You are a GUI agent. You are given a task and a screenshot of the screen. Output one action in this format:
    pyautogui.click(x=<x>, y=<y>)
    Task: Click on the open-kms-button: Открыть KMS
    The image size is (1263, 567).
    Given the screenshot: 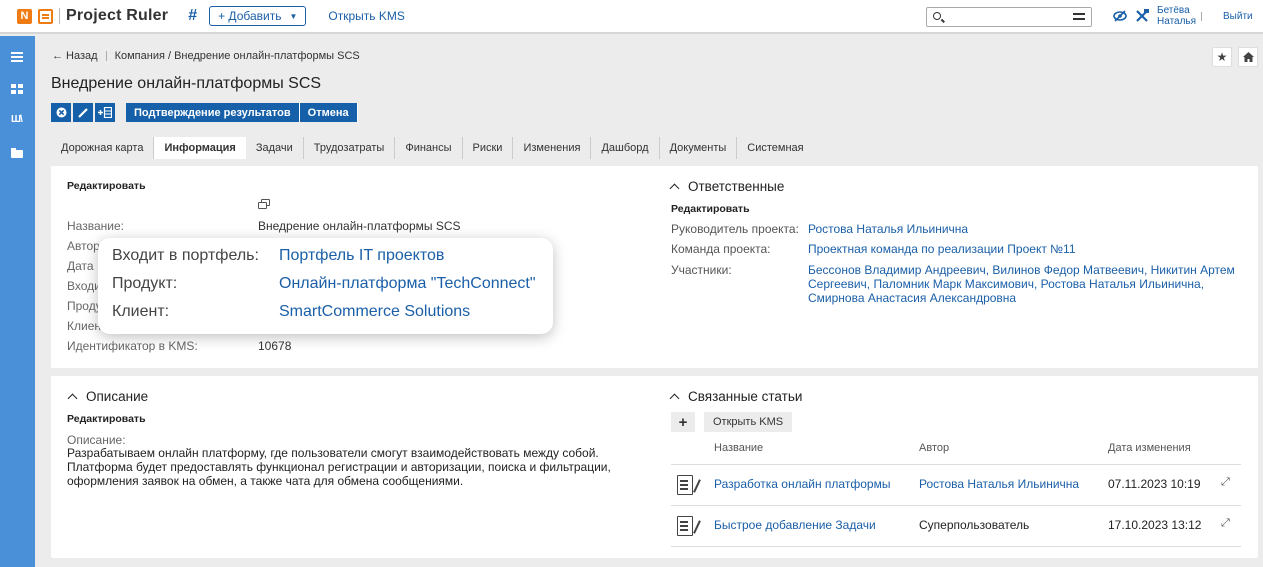 What is the action you would take?
    pyautogui.click(x=748, y=422)
    